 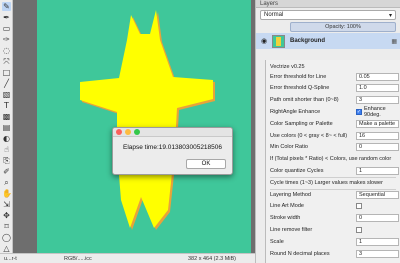 I want to click on plugin-checkbox: ✓ Enhance 90deg., so click(x=376, y=112).